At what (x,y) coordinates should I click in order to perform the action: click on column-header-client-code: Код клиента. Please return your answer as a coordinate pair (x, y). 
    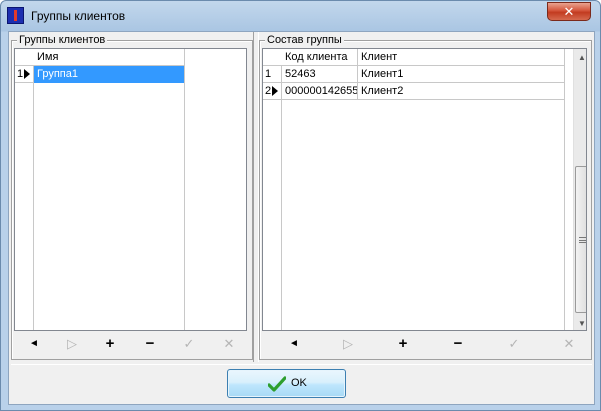
    Looking at the image, I should click on (320, 57).